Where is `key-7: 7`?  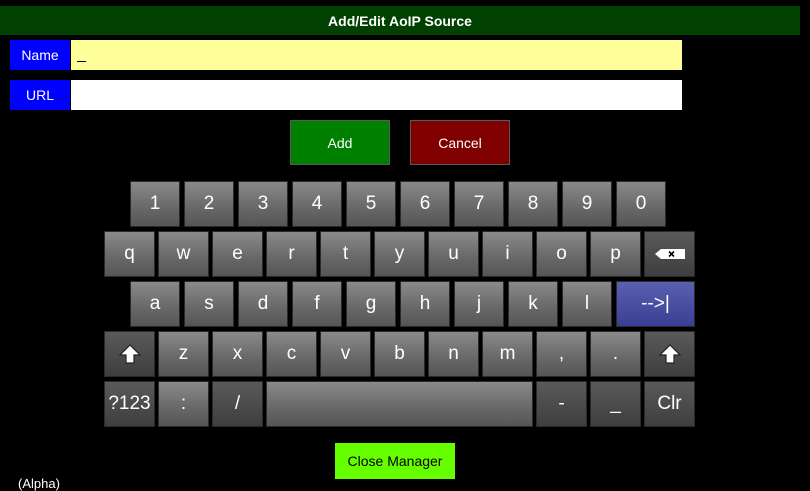
key-7: 7 is located at coordinates (479, 204).